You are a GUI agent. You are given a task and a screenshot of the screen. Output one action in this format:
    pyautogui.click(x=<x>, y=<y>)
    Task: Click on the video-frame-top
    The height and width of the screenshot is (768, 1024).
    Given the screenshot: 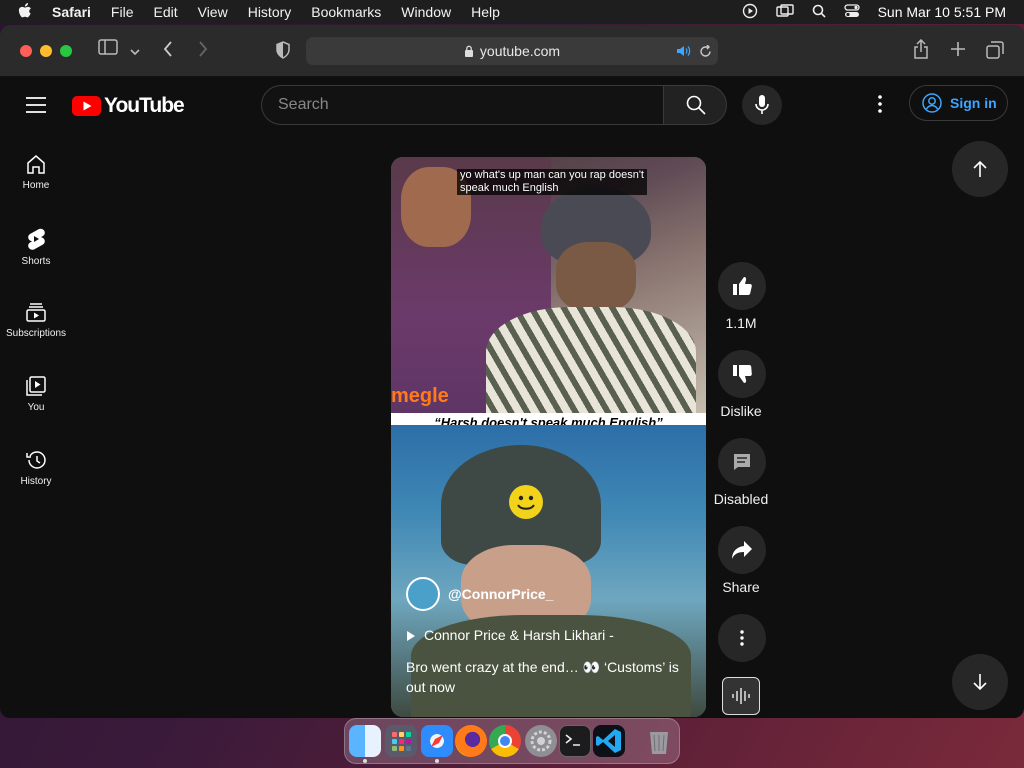 What is the action you would take?
    pyautogui.click(x=548, y=288)
    